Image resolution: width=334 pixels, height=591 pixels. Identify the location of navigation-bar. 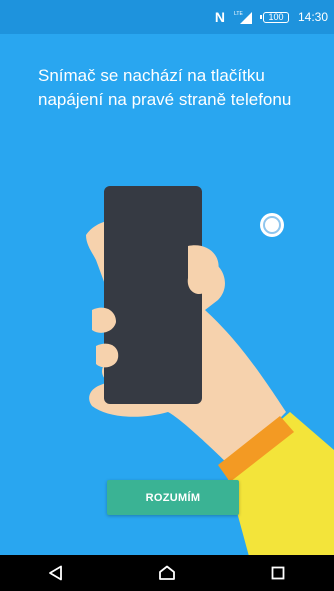
(167, 573).